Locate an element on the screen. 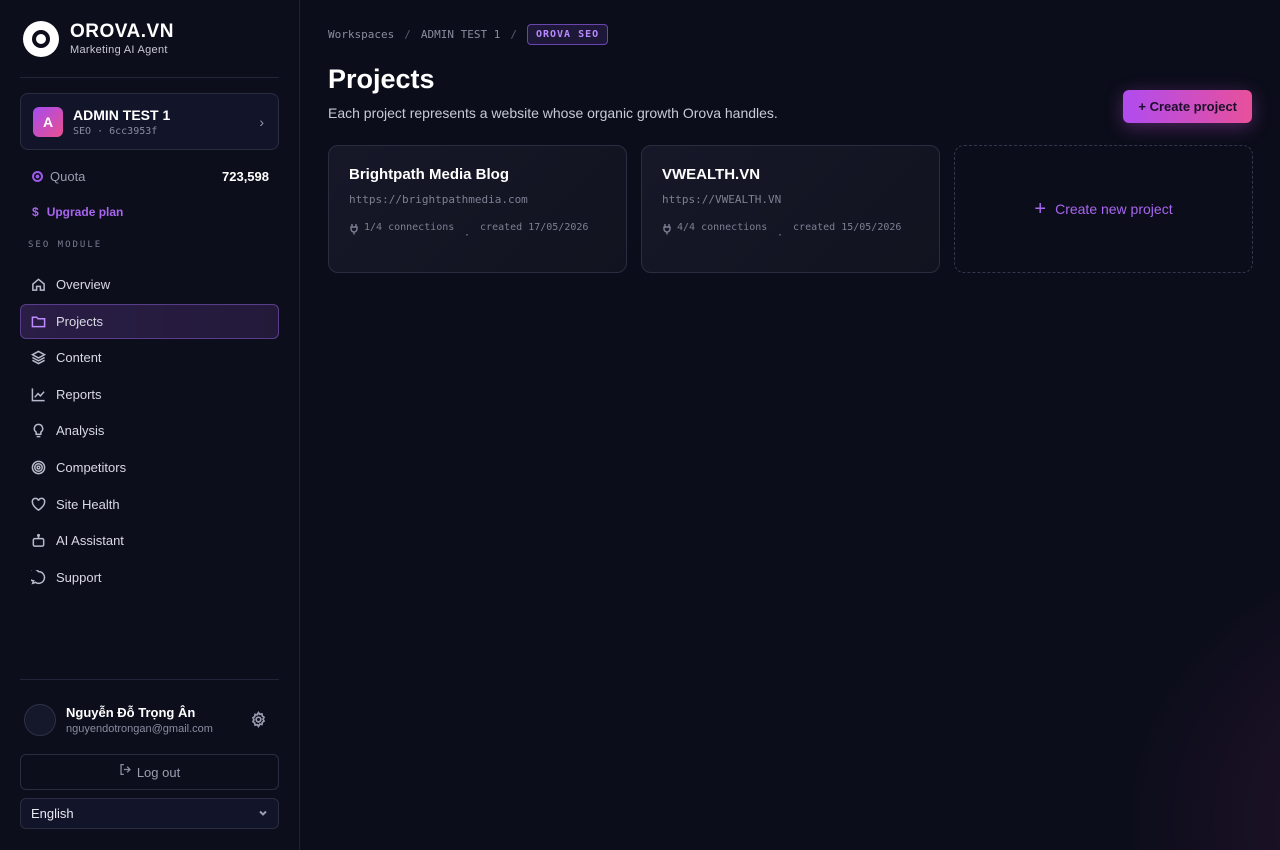  sidebar-item-label: Analysis is located at coordinates (80, 431).